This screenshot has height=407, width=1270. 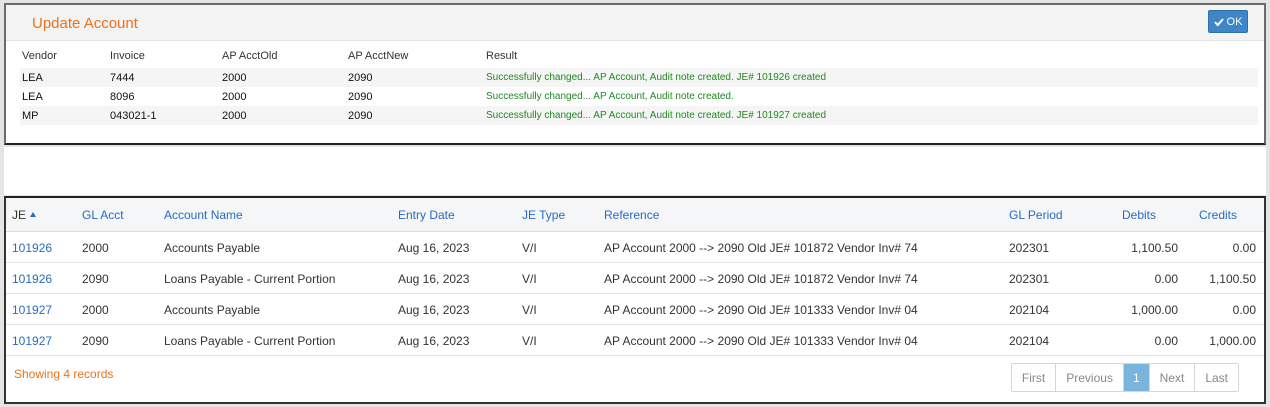 I want to click on pager-page-1-button: 1, so click(x=1136, y=377).